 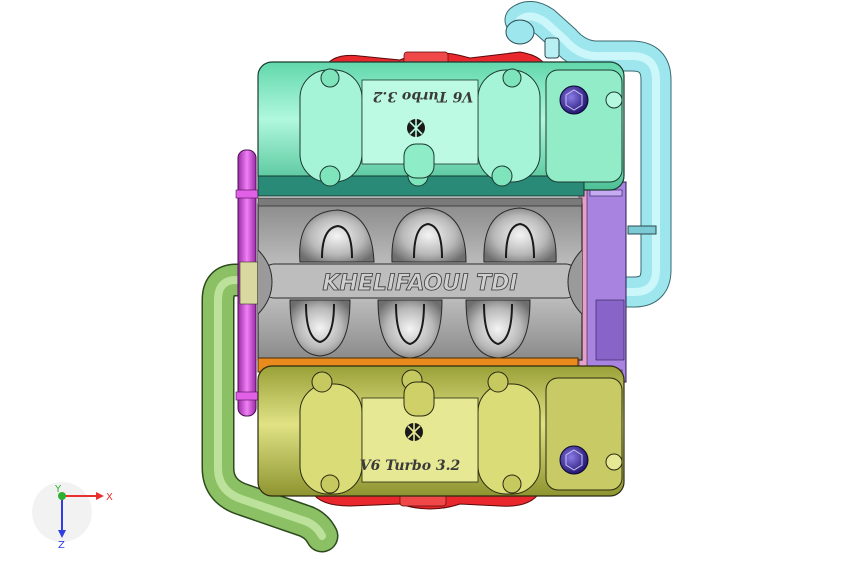 What do you see at coordinates (72, 516) in the screenshot?
I see `coordinate-triad: X Y Z` at bounding box center [72, 516].